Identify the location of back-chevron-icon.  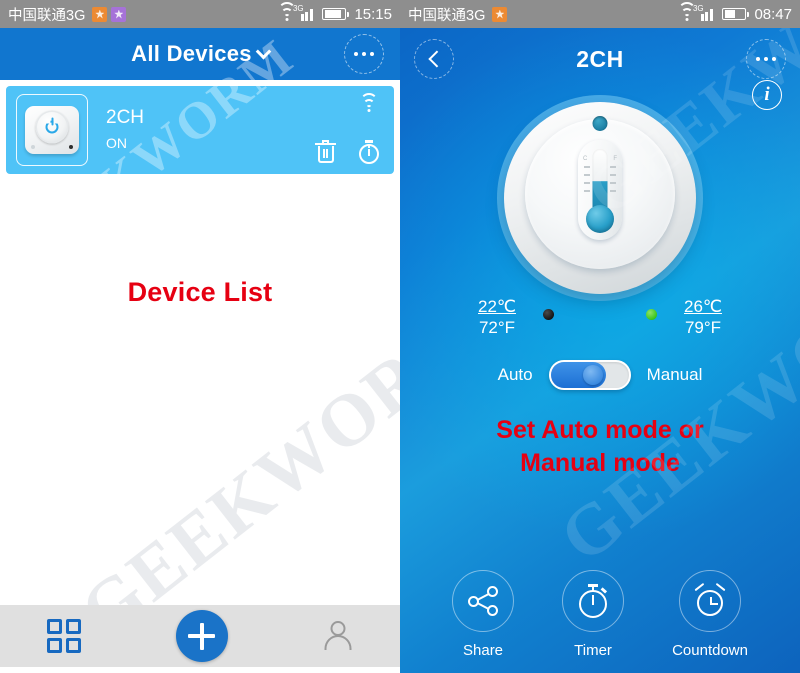
(434, 59).